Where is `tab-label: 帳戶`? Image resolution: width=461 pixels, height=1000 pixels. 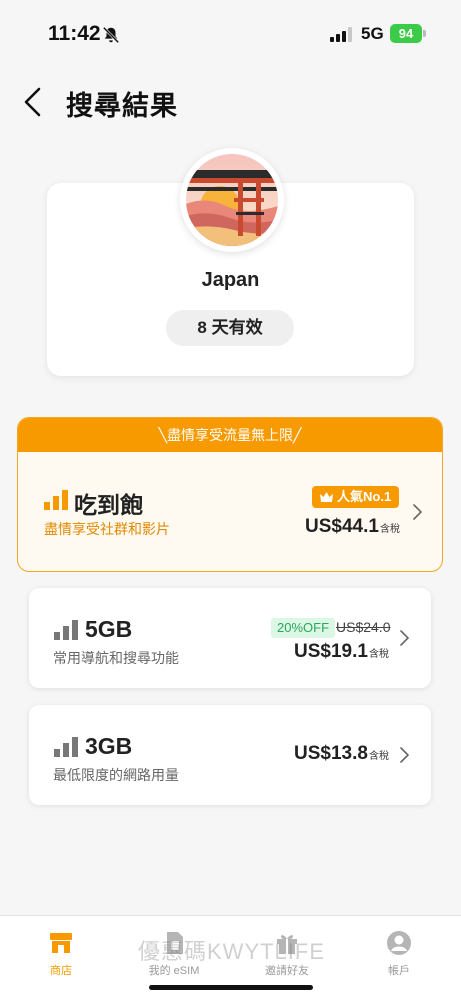 tab-label: 帳戶 is located at coordinates (399, 971).